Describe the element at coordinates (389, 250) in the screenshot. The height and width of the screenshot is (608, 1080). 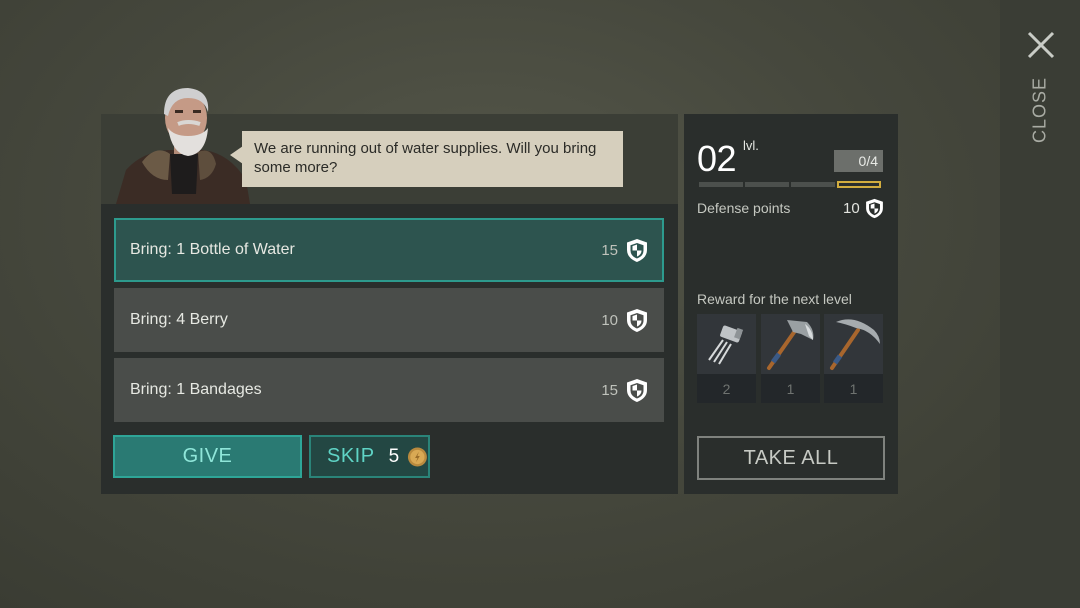
I see `quest-option-water: Bring: 1 Bottle of Water 15` at that location.